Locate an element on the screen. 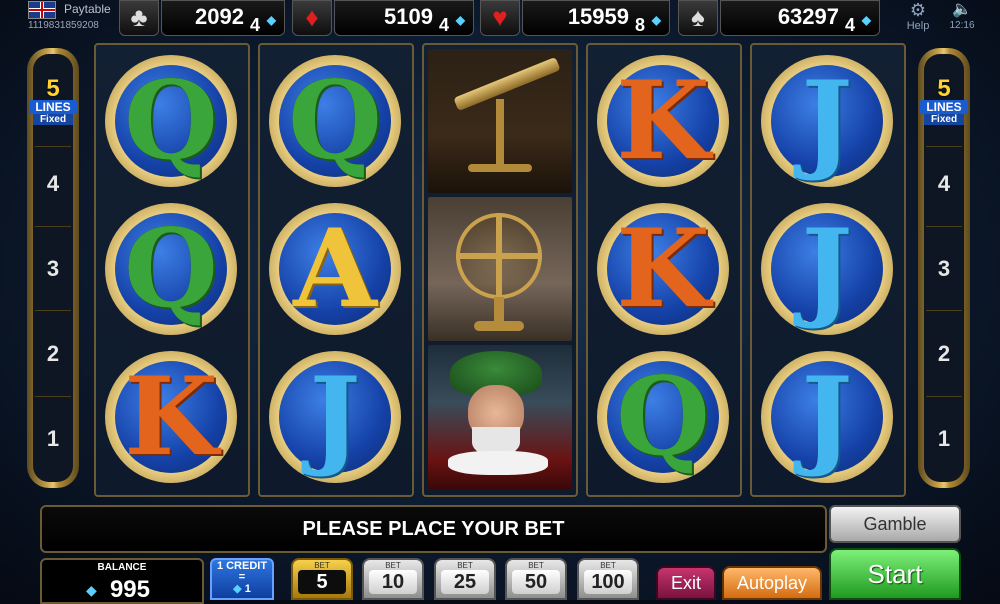 Image resolution: width=1000 pixels, height=604 pixels. reel-2: Q A J is located at coordinates (336, 270).